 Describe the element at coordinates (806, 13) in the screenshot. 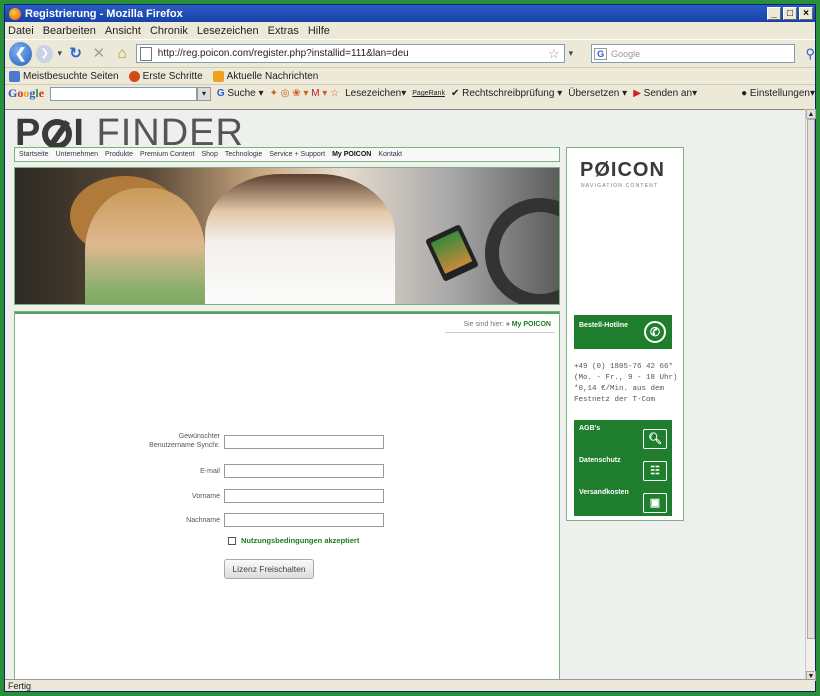

I see `close-button: ×` at that location.